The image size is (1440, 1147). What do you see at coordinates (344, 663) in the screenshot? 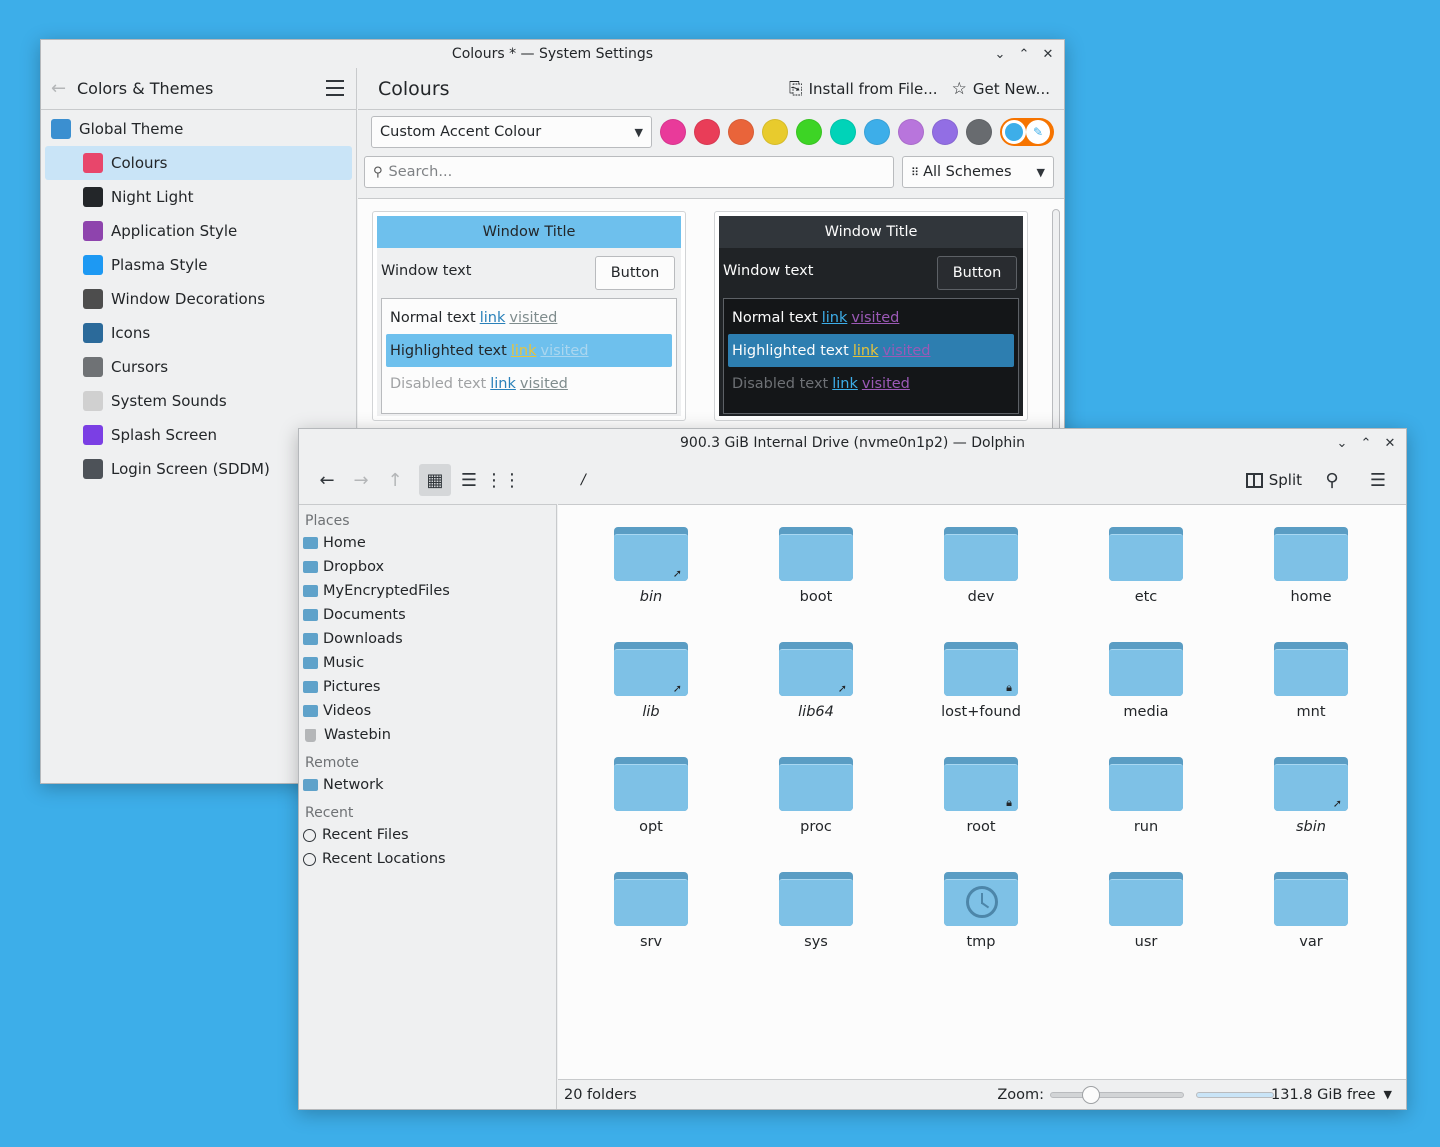
I see `places-item-label: Music` at bounding box center [344, 663].